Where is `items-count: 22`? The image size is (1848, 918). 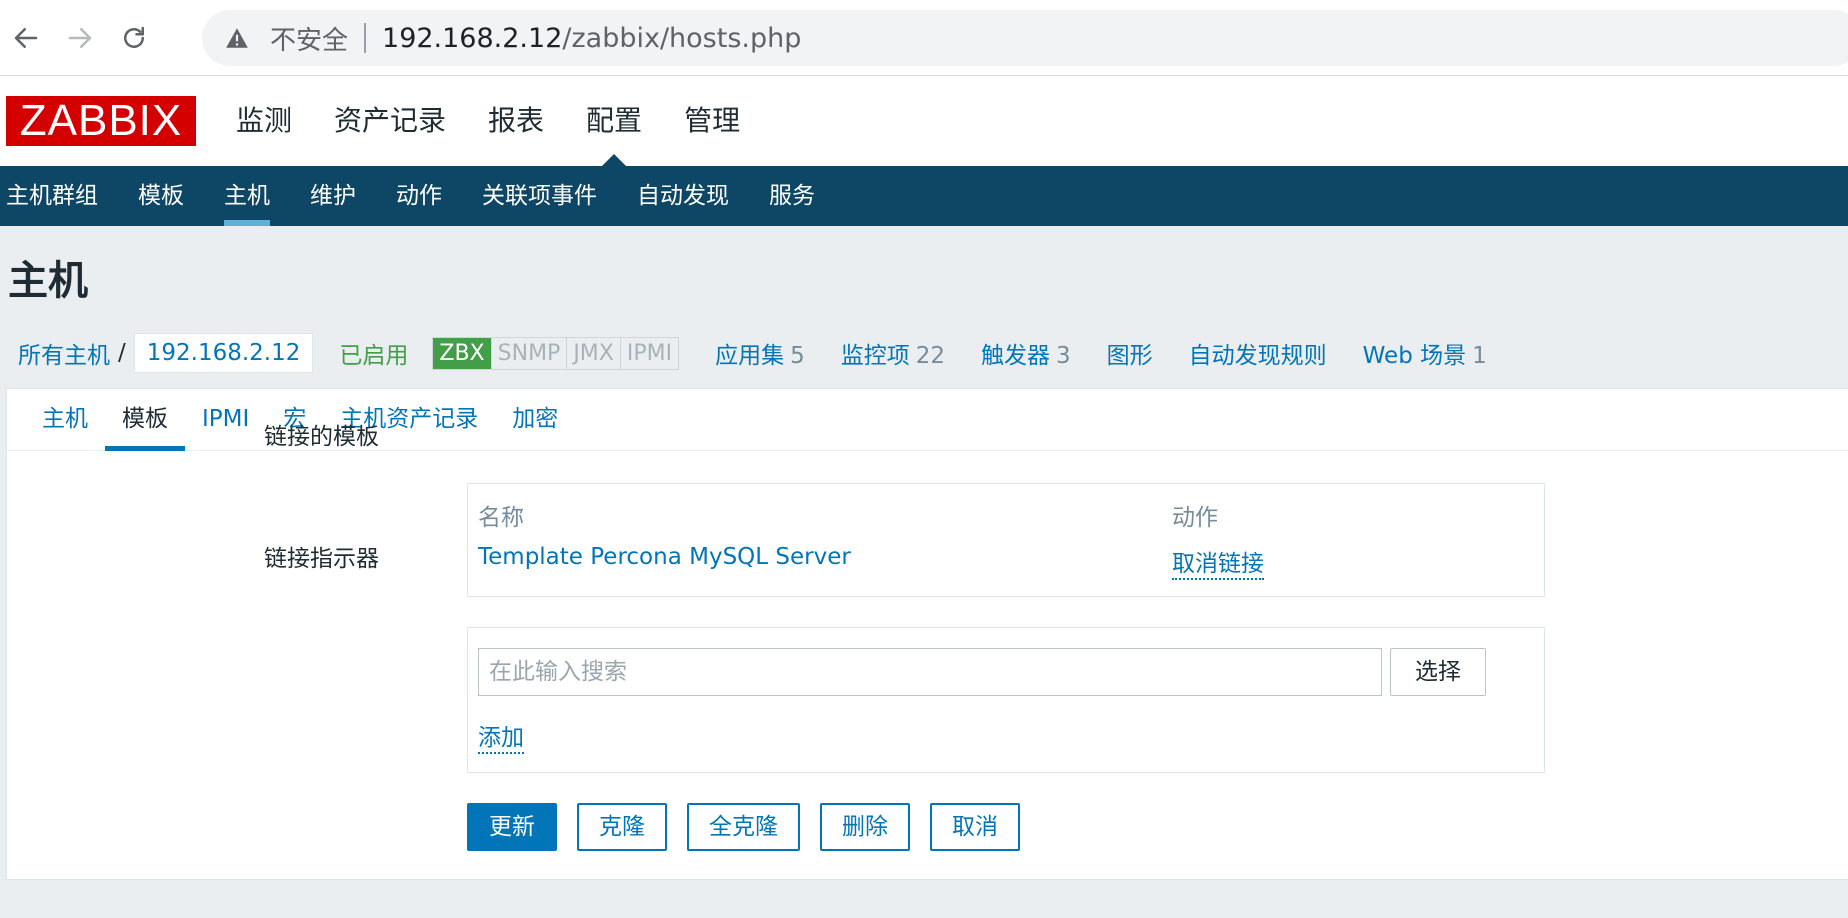 items-count: 22 is located at coordinates (930, 356).